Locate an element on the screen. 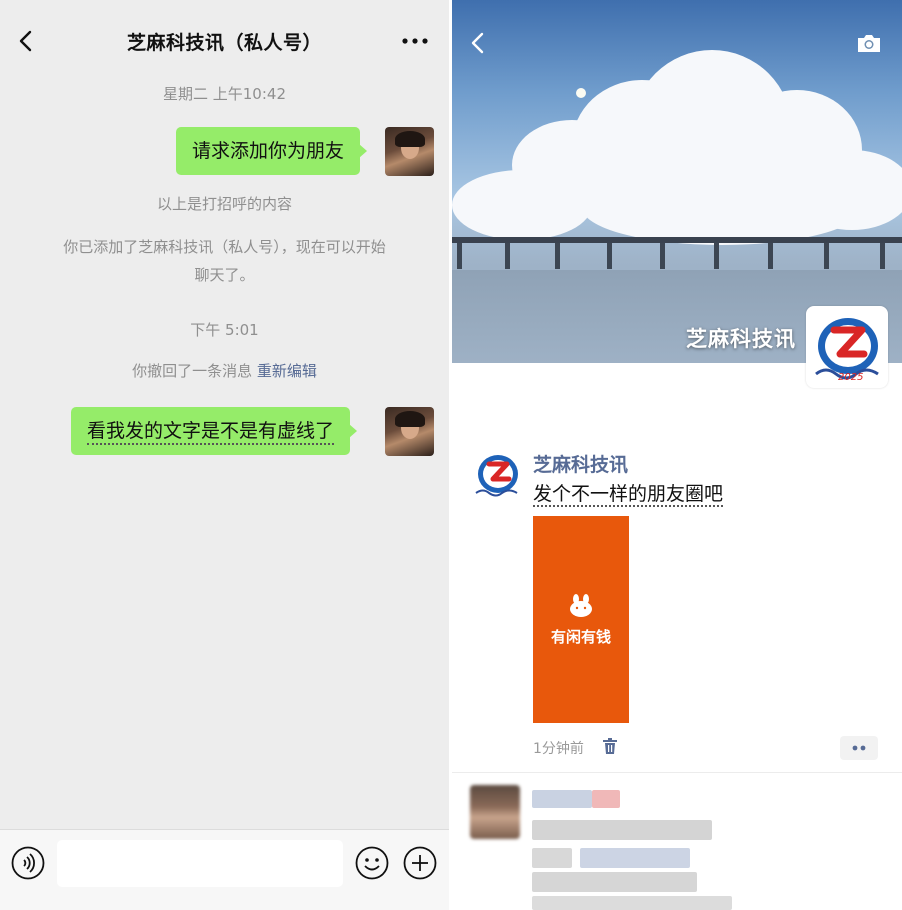 This screenshot has height=910, width=902. system-message: 你已添加了芝麻科技讯（私人号），现在可以开始 is located at coordinates (224, 247).